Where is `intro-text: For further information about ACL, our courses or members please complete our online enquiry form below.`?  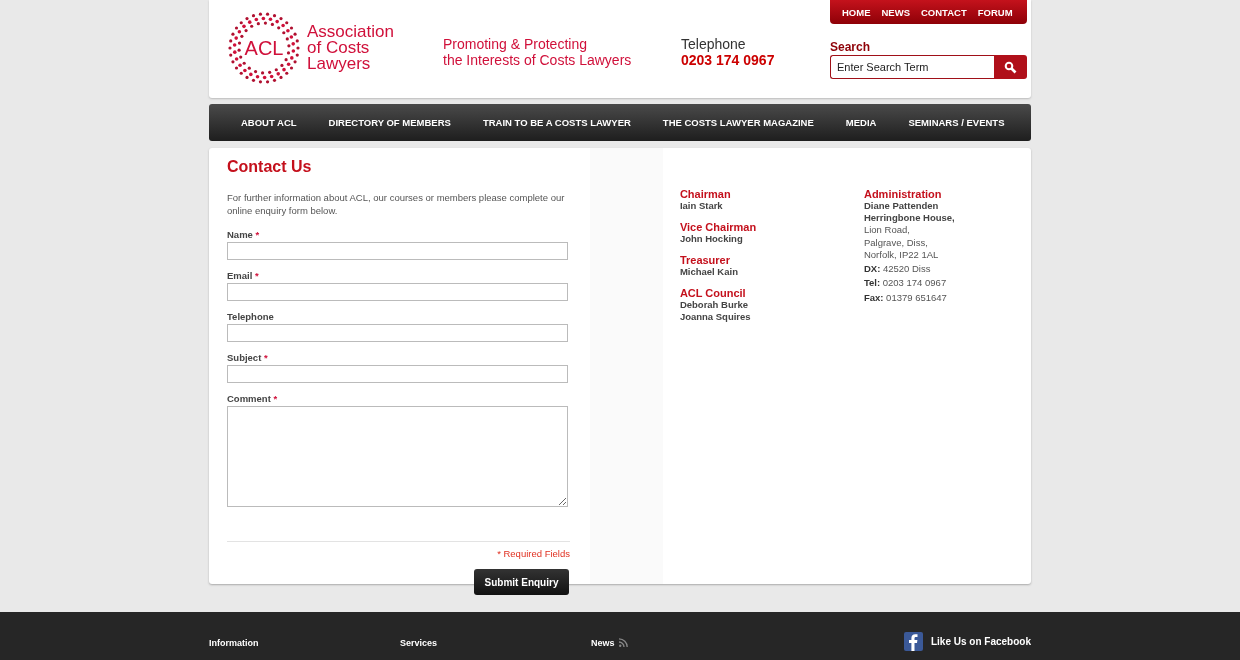 intro-text: For further information about ACL, our courses or members please complete our online enquiry form below. is located at coordinates (396, 204).